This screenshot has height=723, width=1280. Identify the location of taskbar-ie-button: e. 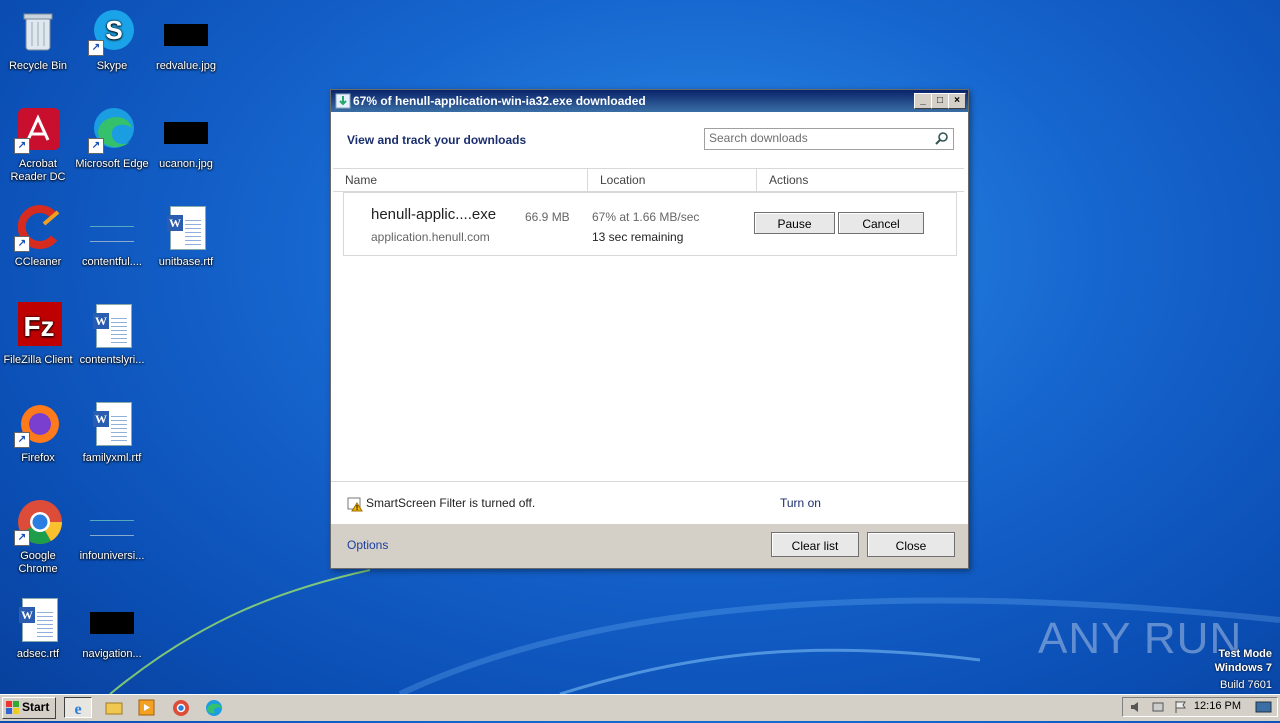
(78, 707).